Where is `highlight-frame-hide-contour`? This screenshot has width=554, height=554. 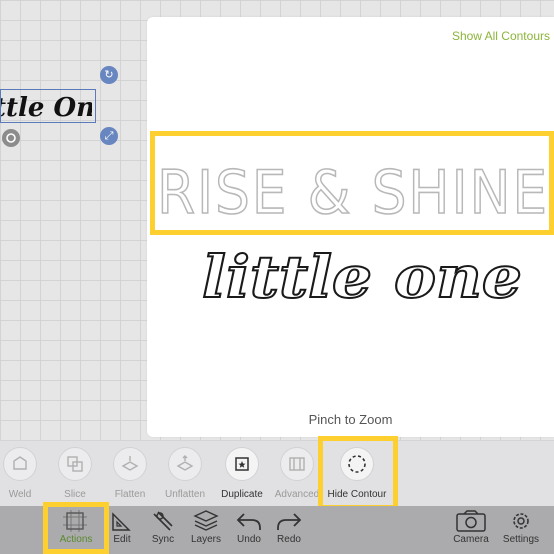
highlight-frame-hide-contour is located at coordinates (358, 473).